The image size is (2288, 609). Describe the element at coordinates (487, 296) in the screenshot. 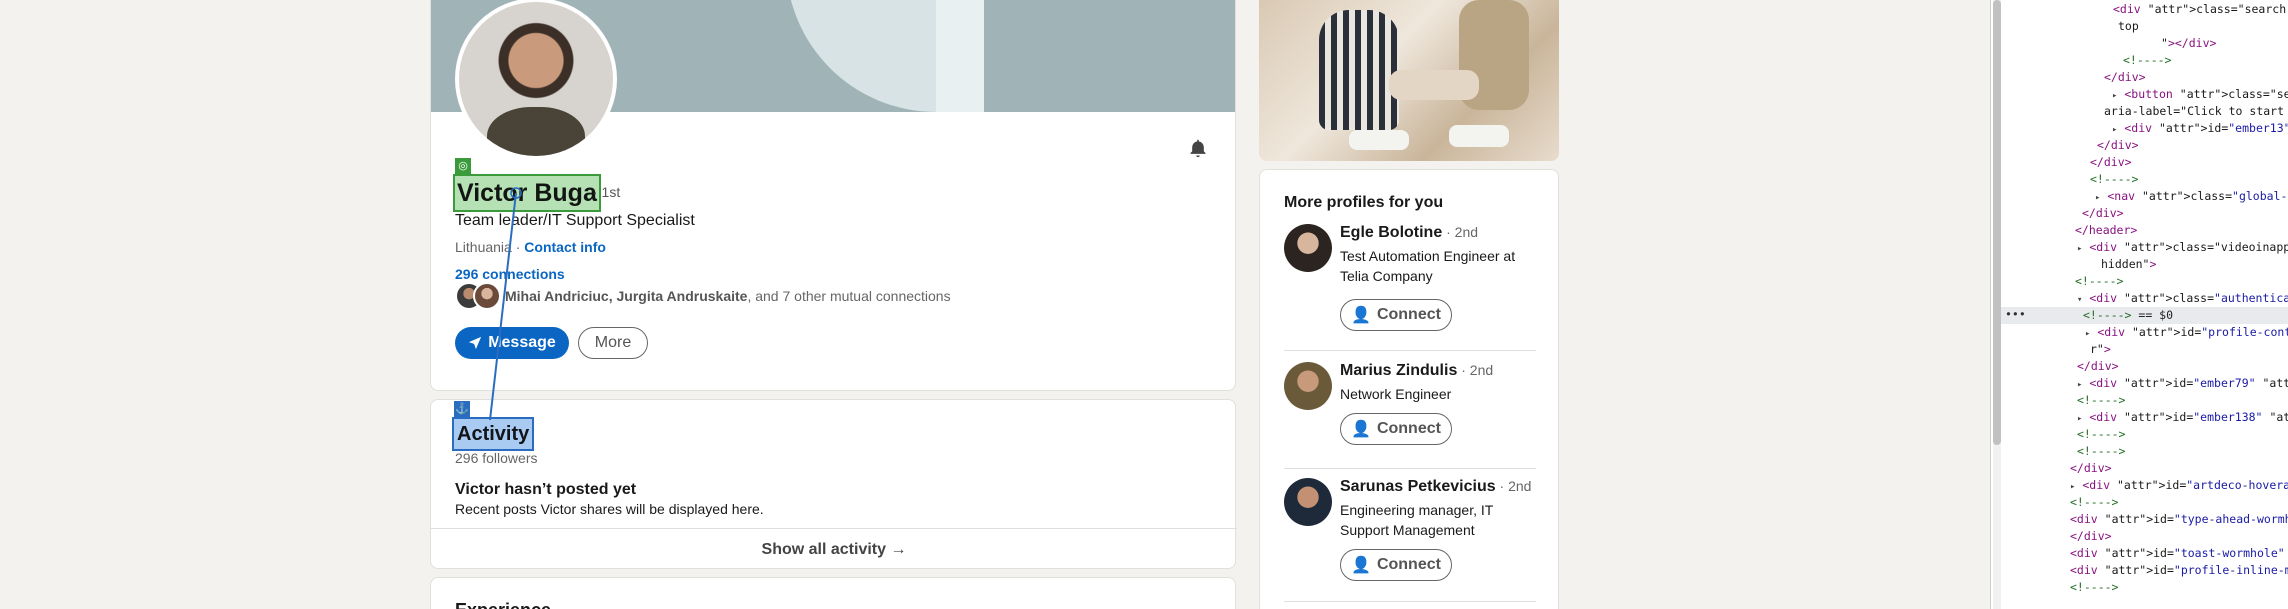

I see `mutual-avatar` at that location.